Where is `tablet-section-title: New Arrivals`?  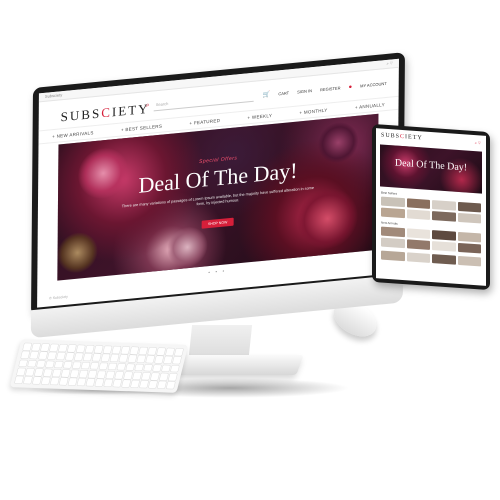
tablet-section-title: New Arrivals is located at coordinates (389, 223).